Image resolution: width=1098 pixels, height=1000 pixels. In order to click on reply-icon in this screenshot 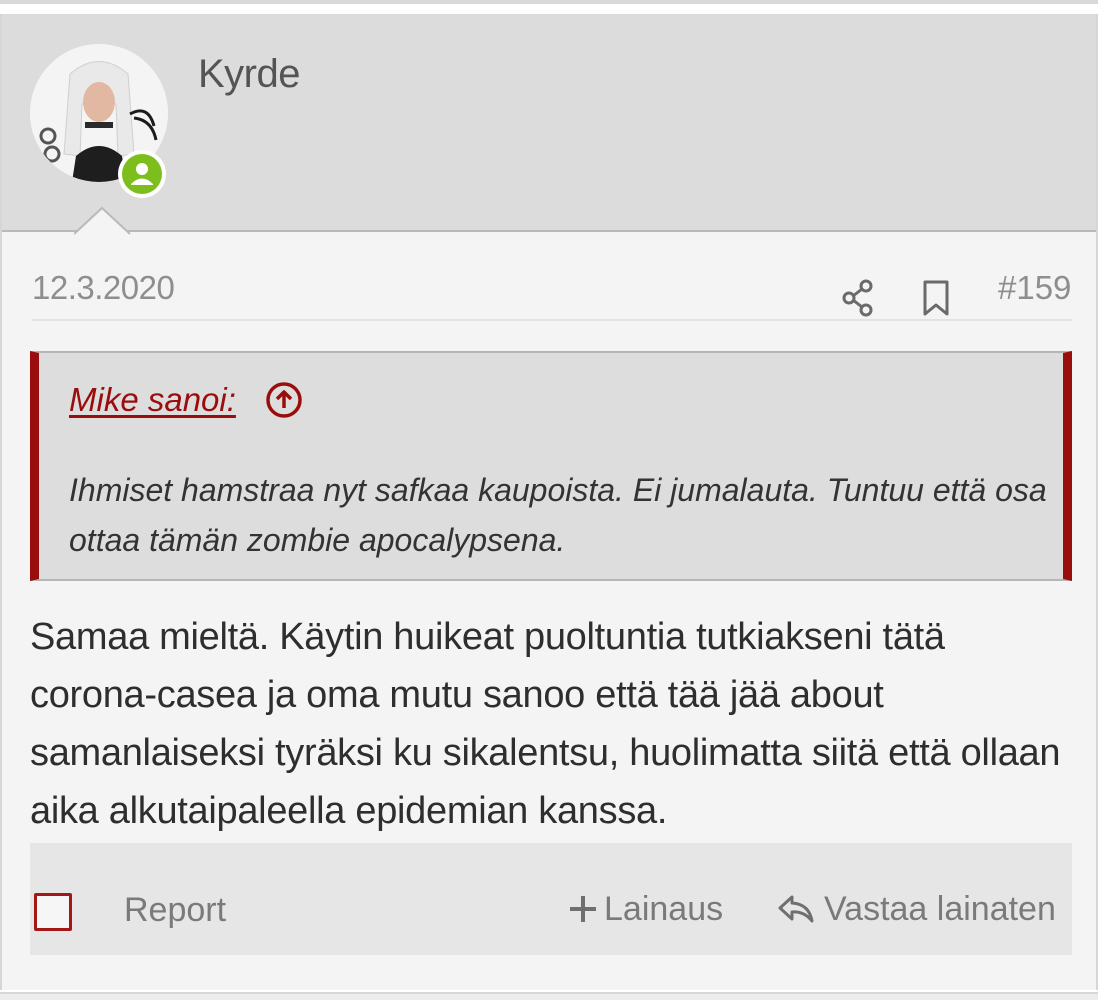, I will do `click(796, 909)`.